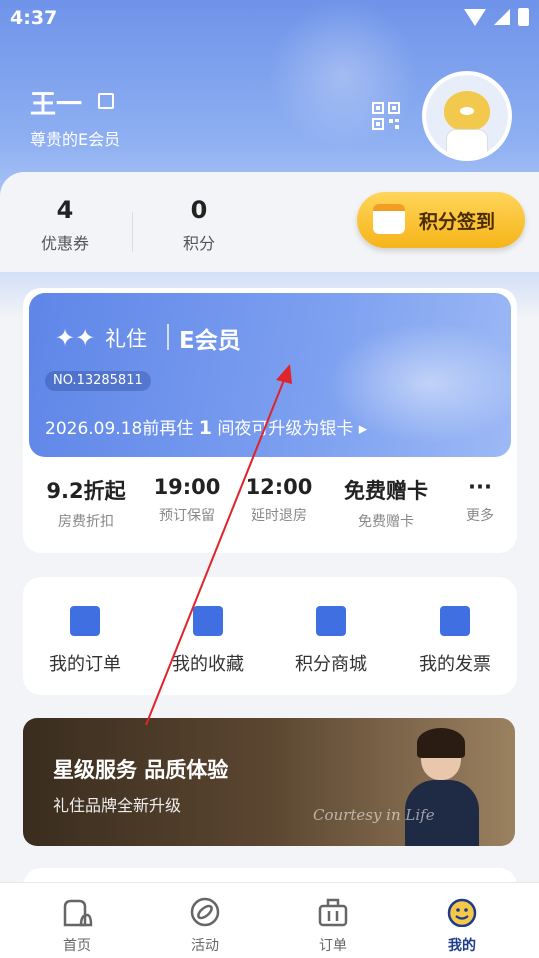 This screenshot has height=958, width=539. What do you see at coordinates (168, 337) in the screenshot?
I see `brand-divider` at bounding box center [168, 337].